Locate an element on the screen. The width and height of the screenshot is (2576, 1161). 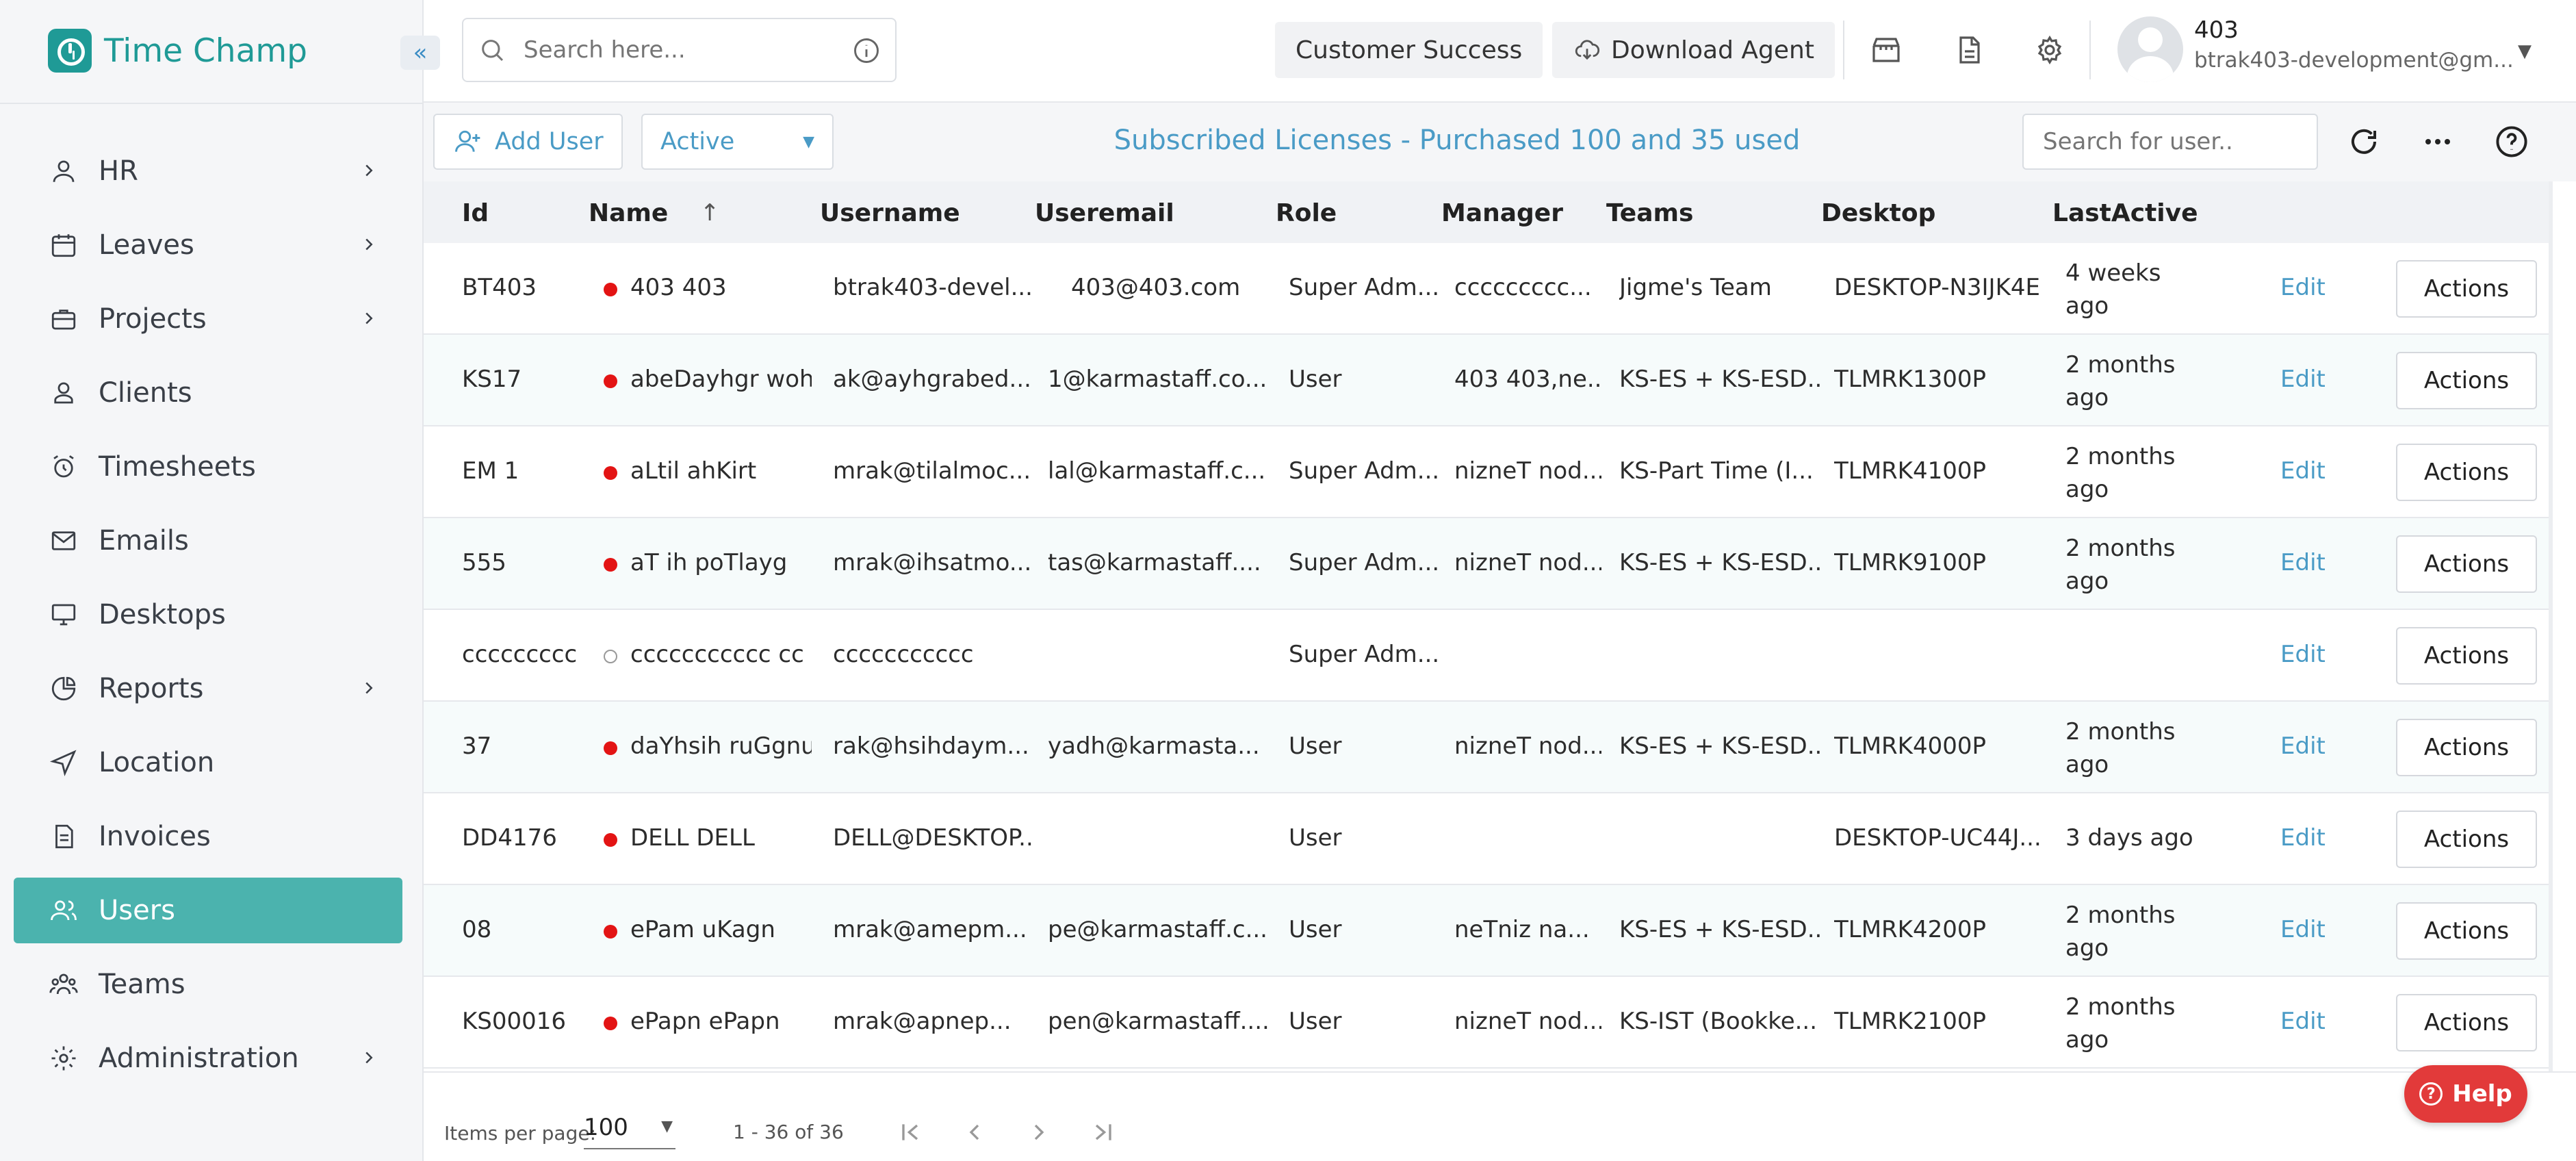
sidebar-item-timesheets: Timesheets is located at coordinates (208, 467).